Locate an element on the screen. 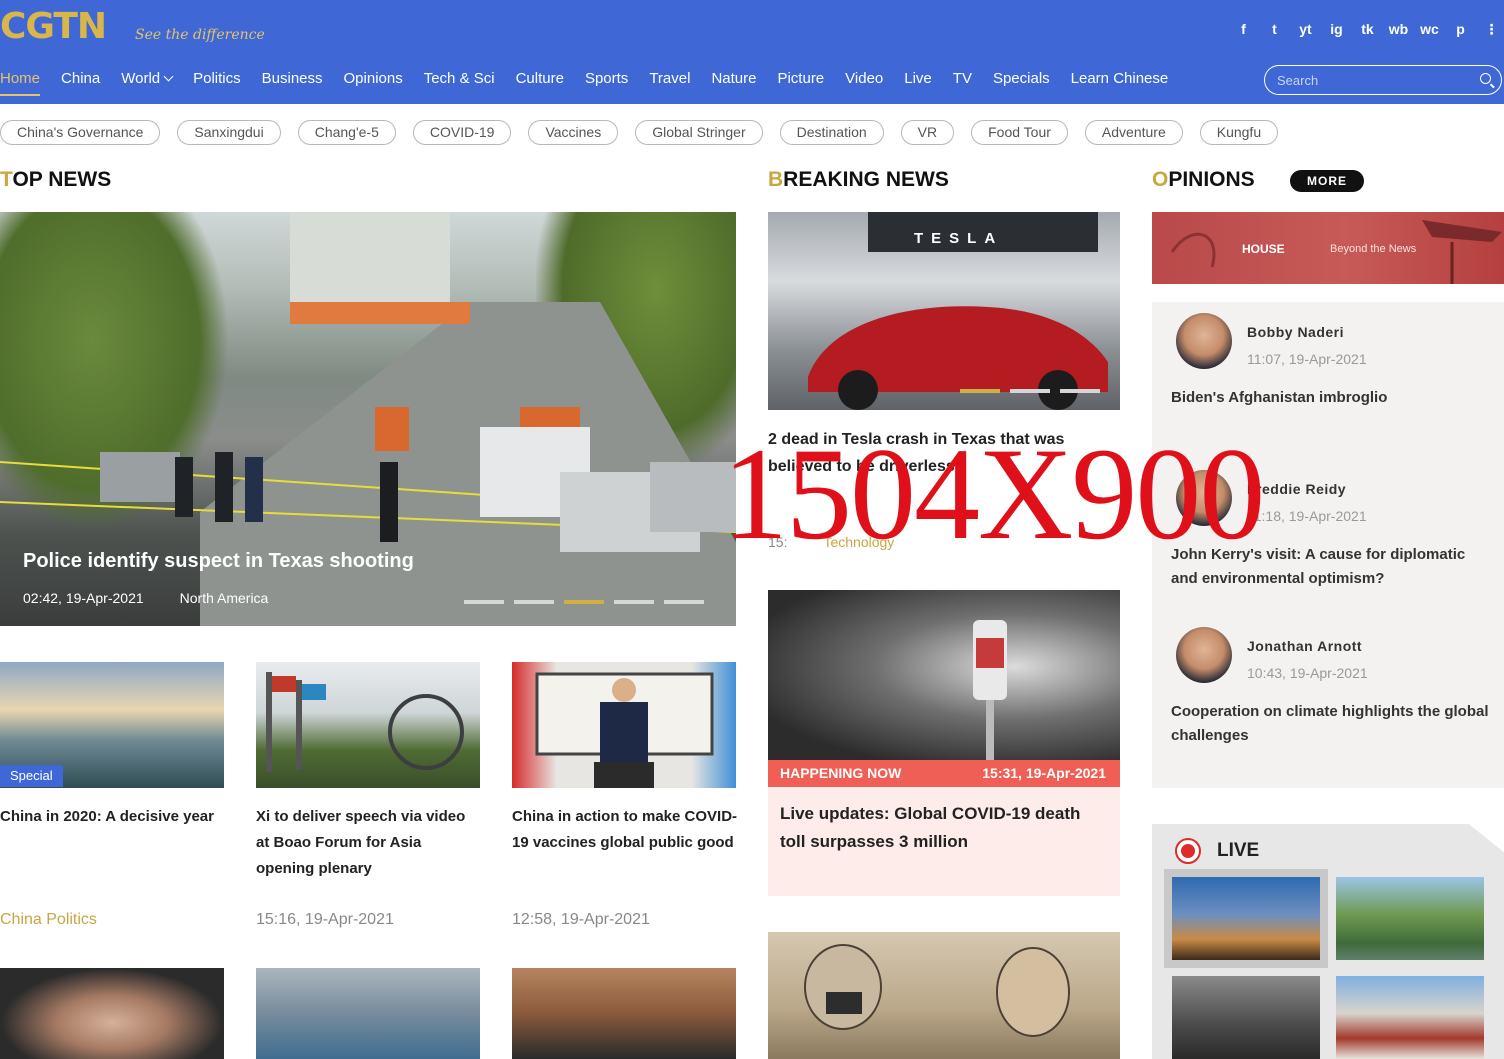 The image size is (1504, 1059). house-brand: HOUSE is located at coordinates (1263, 249).